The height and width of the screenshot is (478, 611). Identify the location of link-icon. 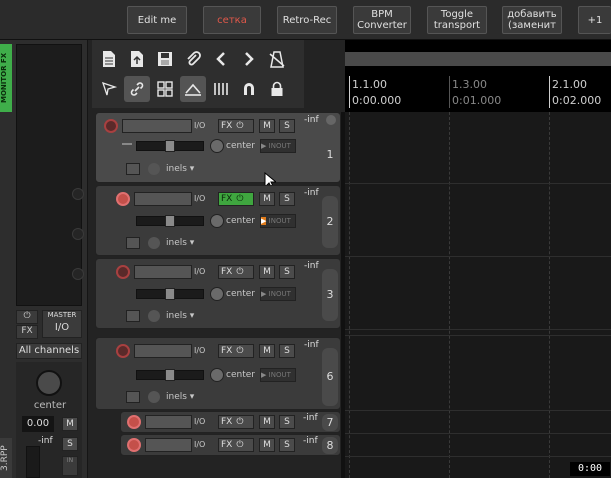
(137, 89).